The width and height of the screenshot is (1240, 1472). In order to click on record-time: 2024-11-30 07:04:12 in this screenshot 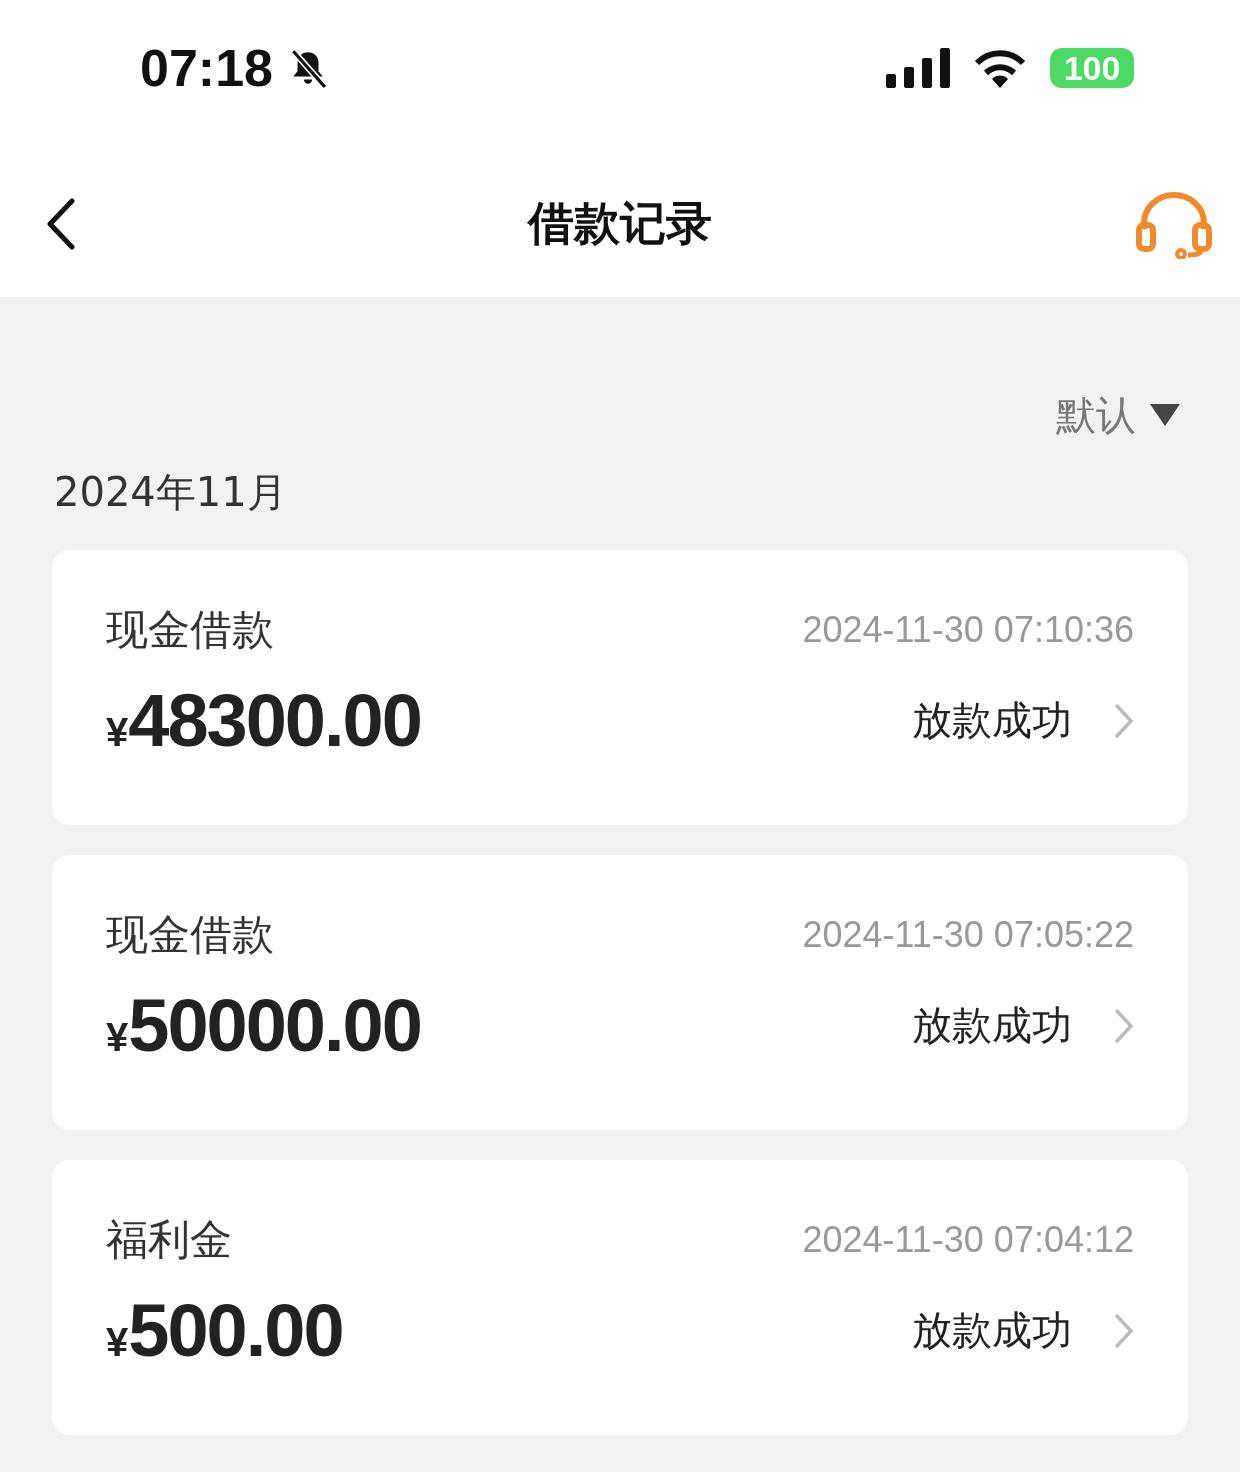, I will do `click(968, 1240)`.